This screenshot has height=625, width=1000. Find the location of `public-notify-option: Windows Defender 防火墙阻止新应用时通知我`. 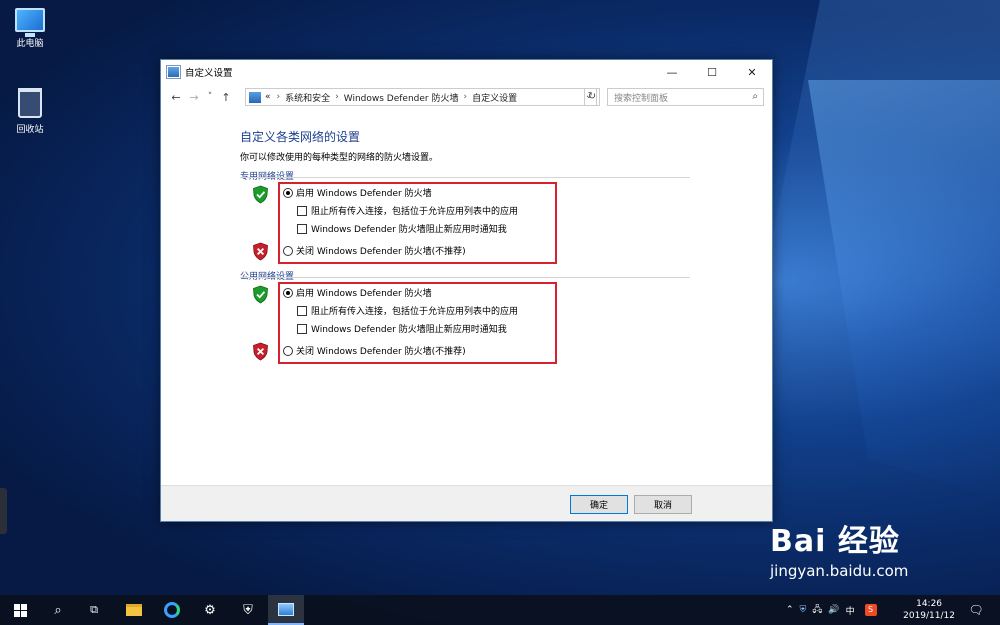

public-notify-option: Windows Defender 防火墙阻止新应用时通知我 is located at coordinates (402, 328).